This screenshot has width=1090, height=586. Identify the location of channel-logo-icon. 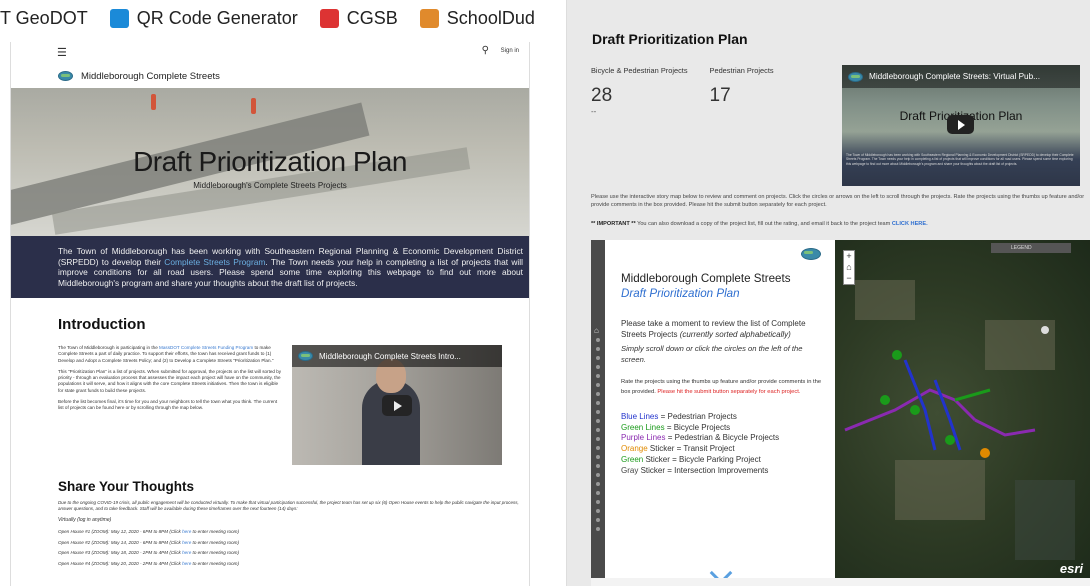
(305, 356).